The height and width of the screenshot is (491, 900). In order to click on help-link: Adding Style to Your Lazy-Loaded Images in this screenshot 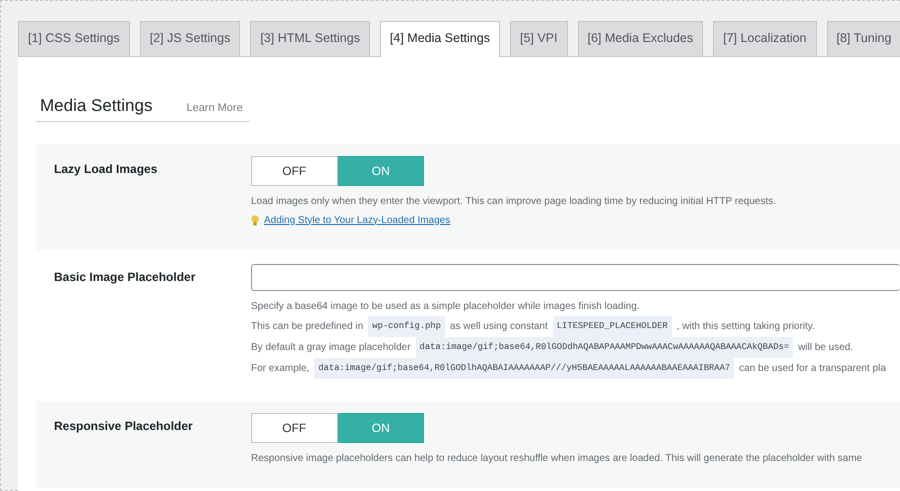, I will do `click(357, 220)`.